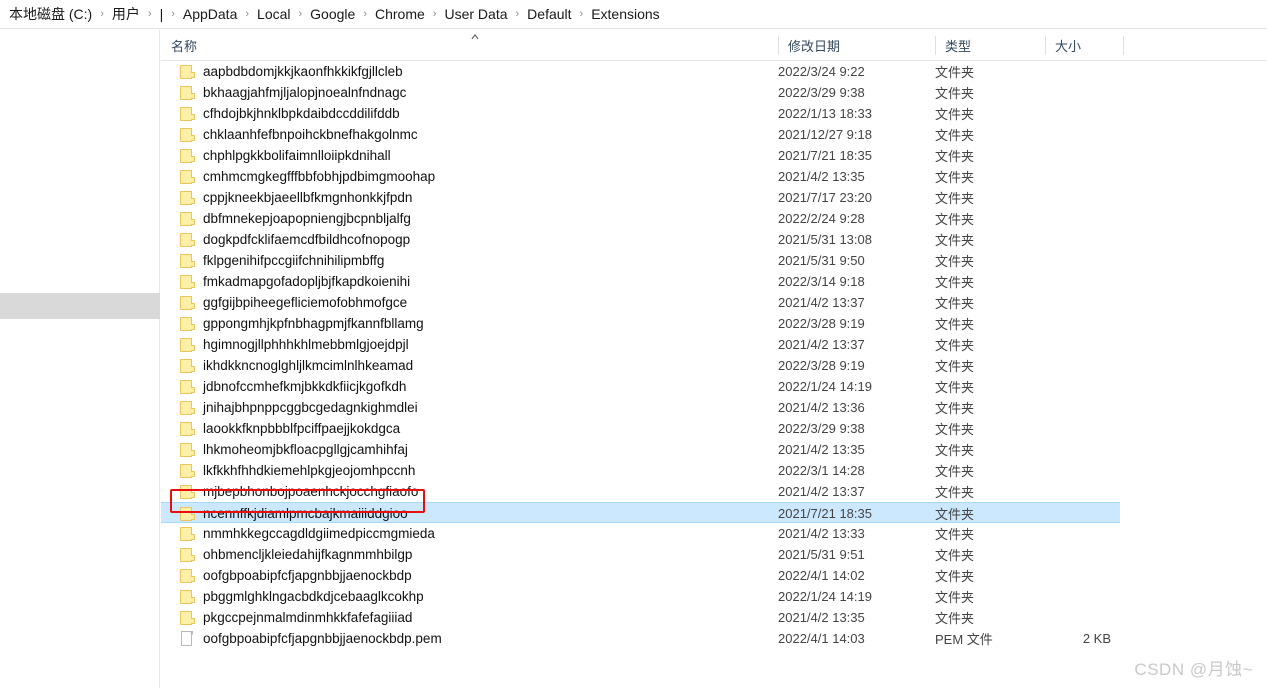  I want to click on breadcrumb-item-5: Google, so click(332, 14).